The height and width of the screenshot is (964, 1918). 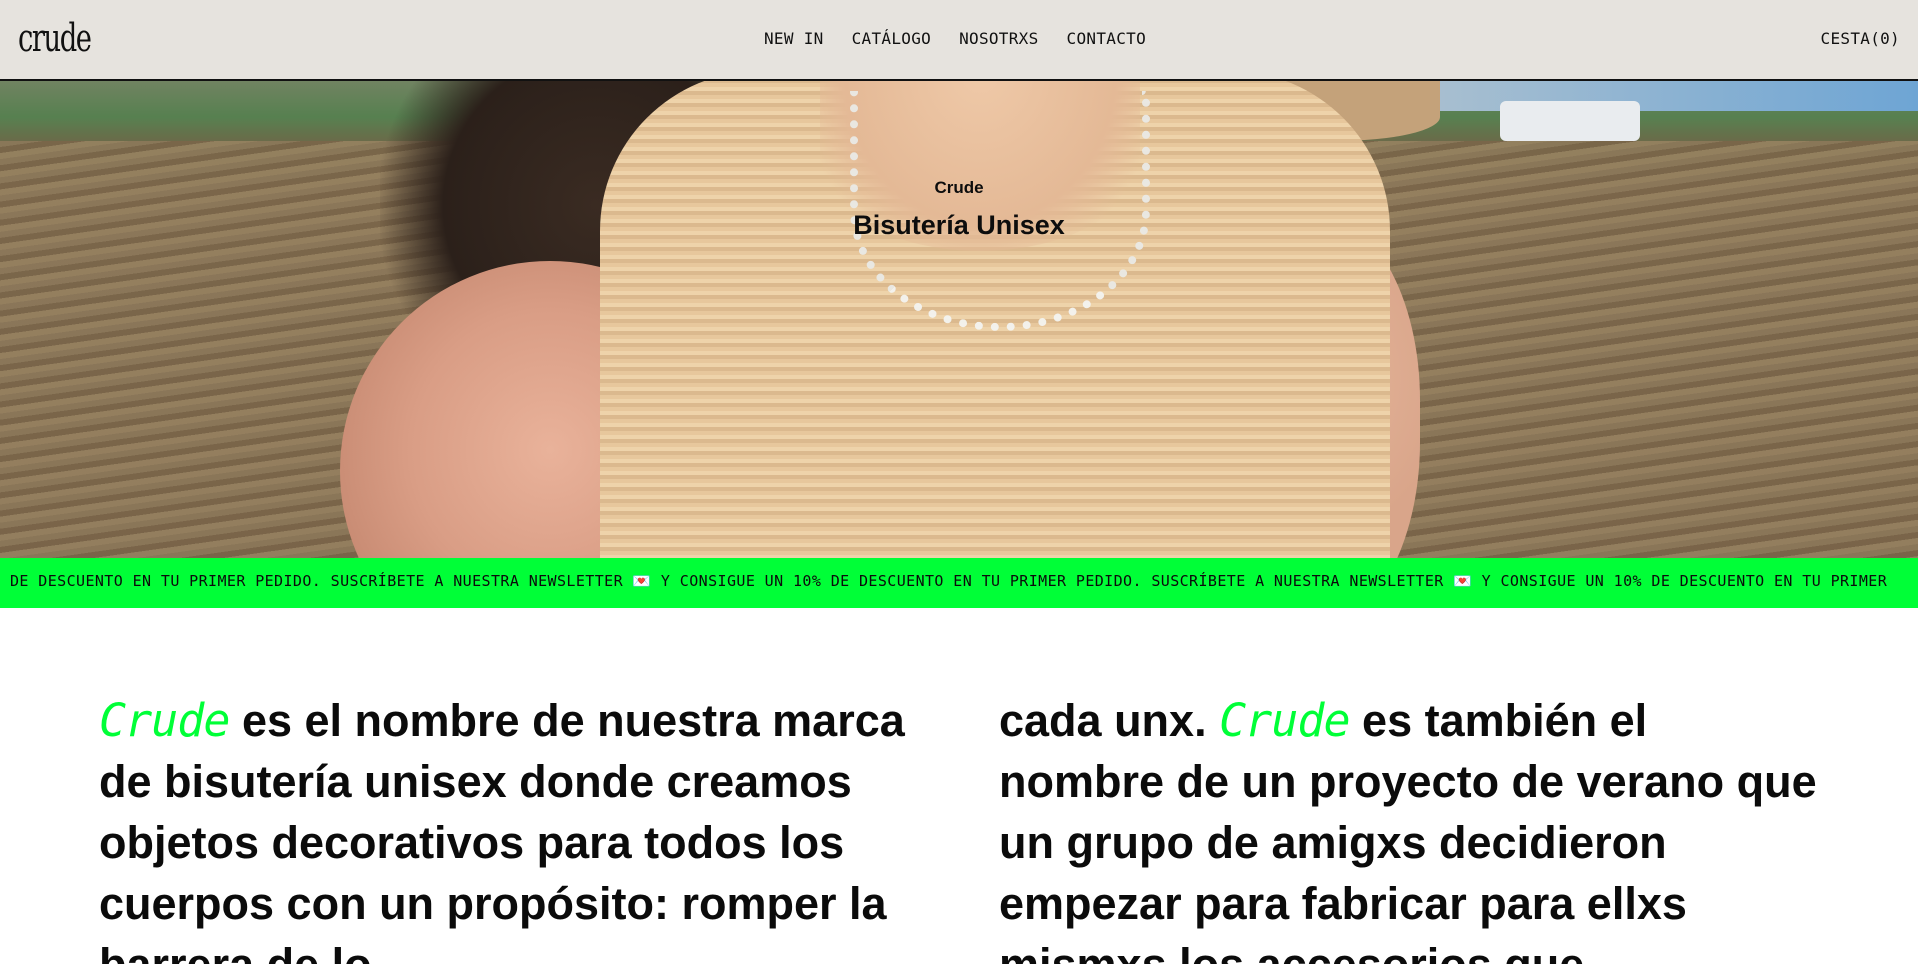 What do you see at coordinates (55, 38) in the screenshot?
I see `brand-logo: crude` at bounding box center [55, 38].